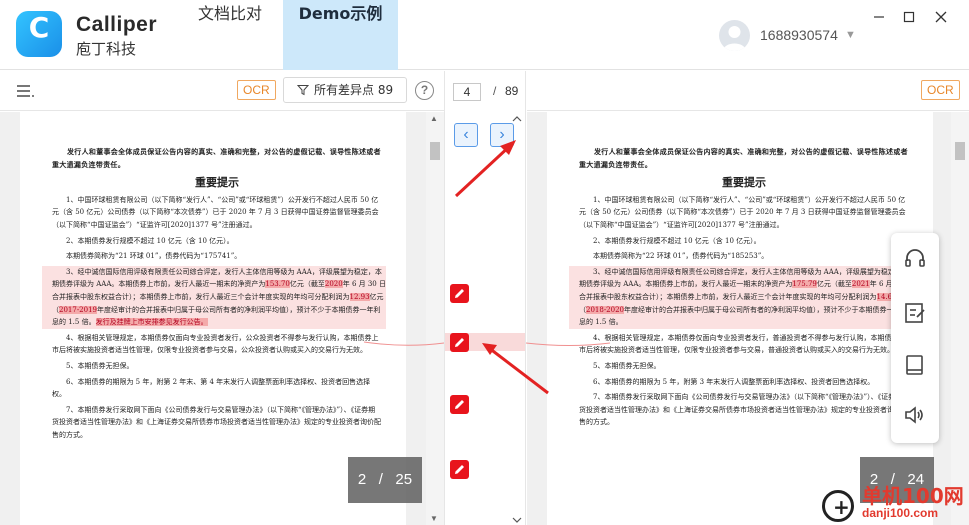 Image resolution: width=969 pixels, height=525 pixels. Describe the element at coordinates (485, 298) in the screenshot. I see `diff-navigator: 4 / 89 ‹ ›` at that location.